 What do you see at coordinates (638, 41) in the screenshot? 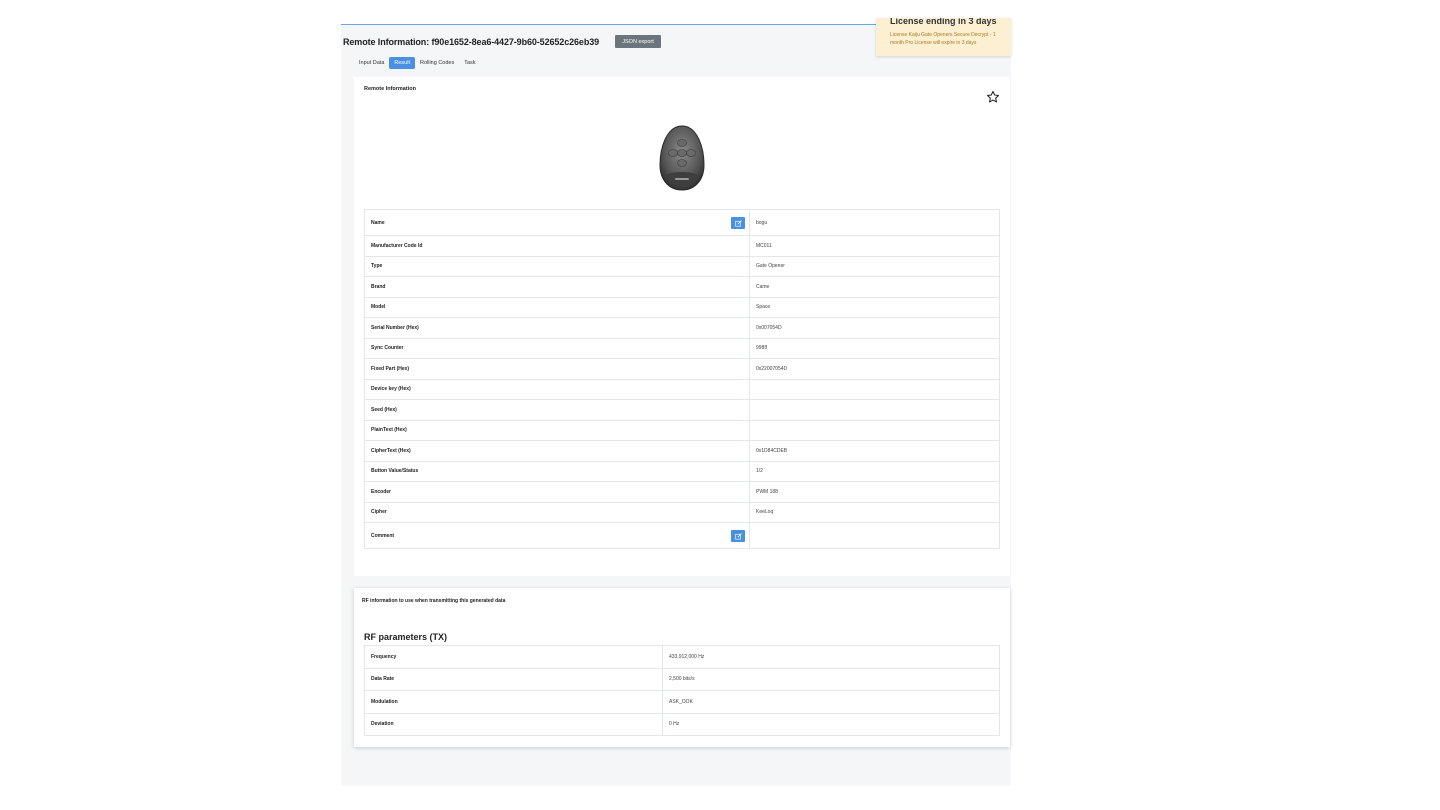
I see `json-export-button: JSON export` at bounding box center [638, 41].